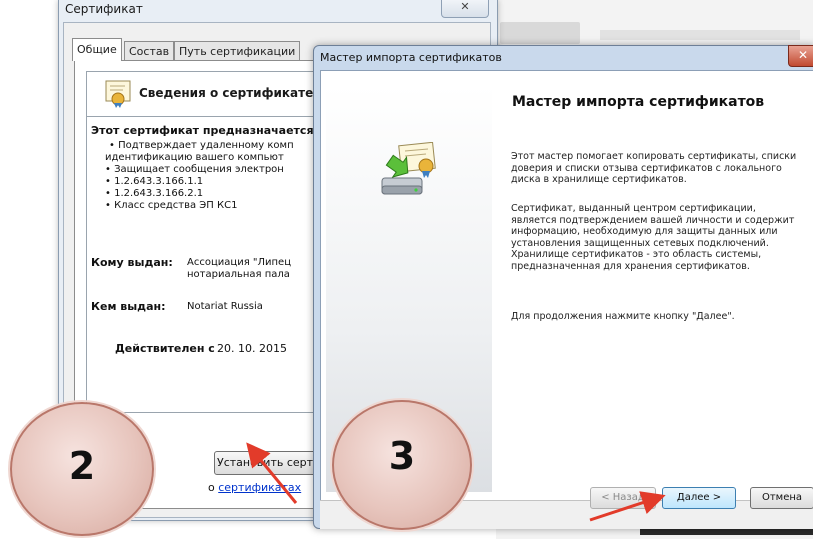 This screenshot has height=539, width=813. I want to click on more-info-prefix: о, so click(211, 487).